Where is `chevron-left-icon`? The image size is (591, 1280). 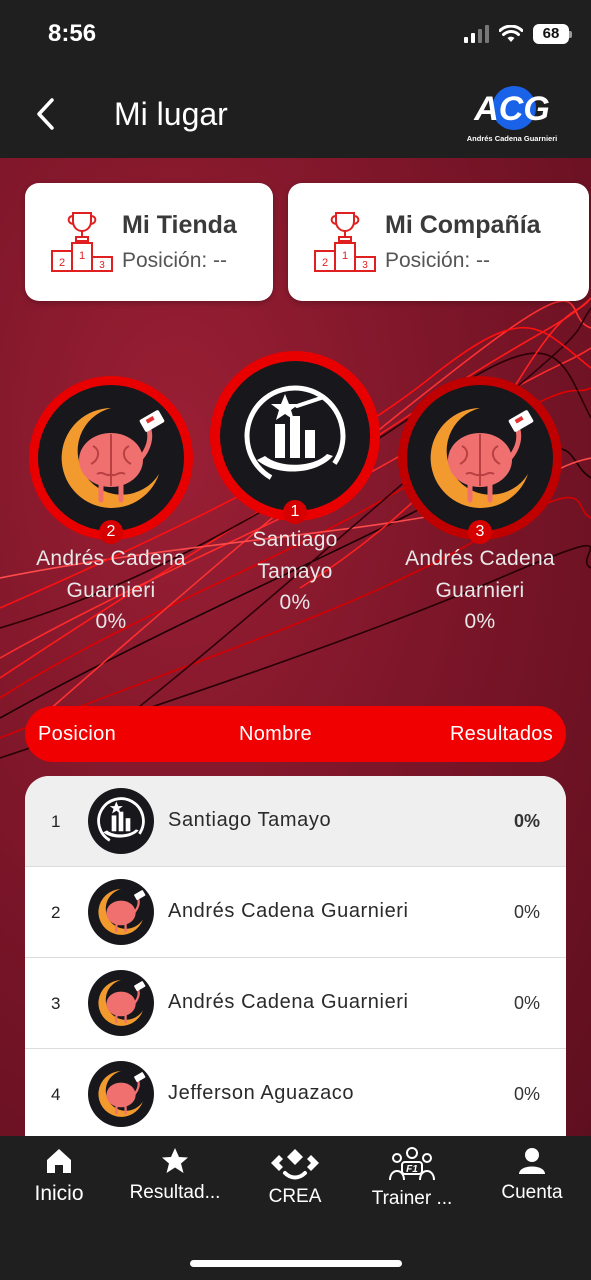
chevron-left-icon is located at coordinates (45, 114).